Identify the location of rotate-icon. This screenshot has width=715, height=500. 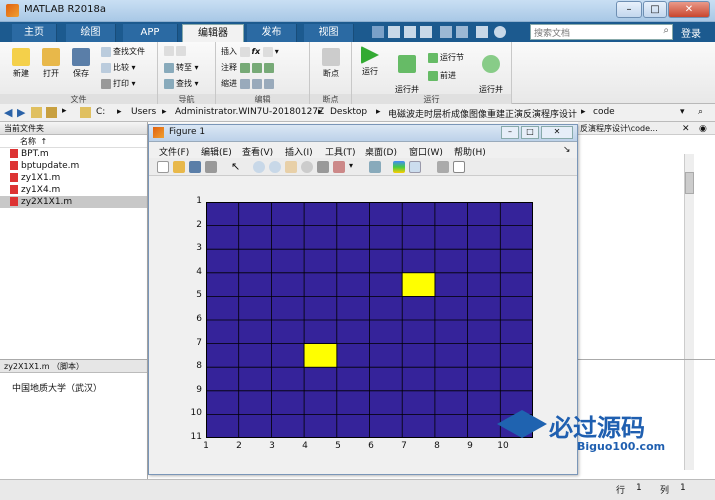
(307, 167).